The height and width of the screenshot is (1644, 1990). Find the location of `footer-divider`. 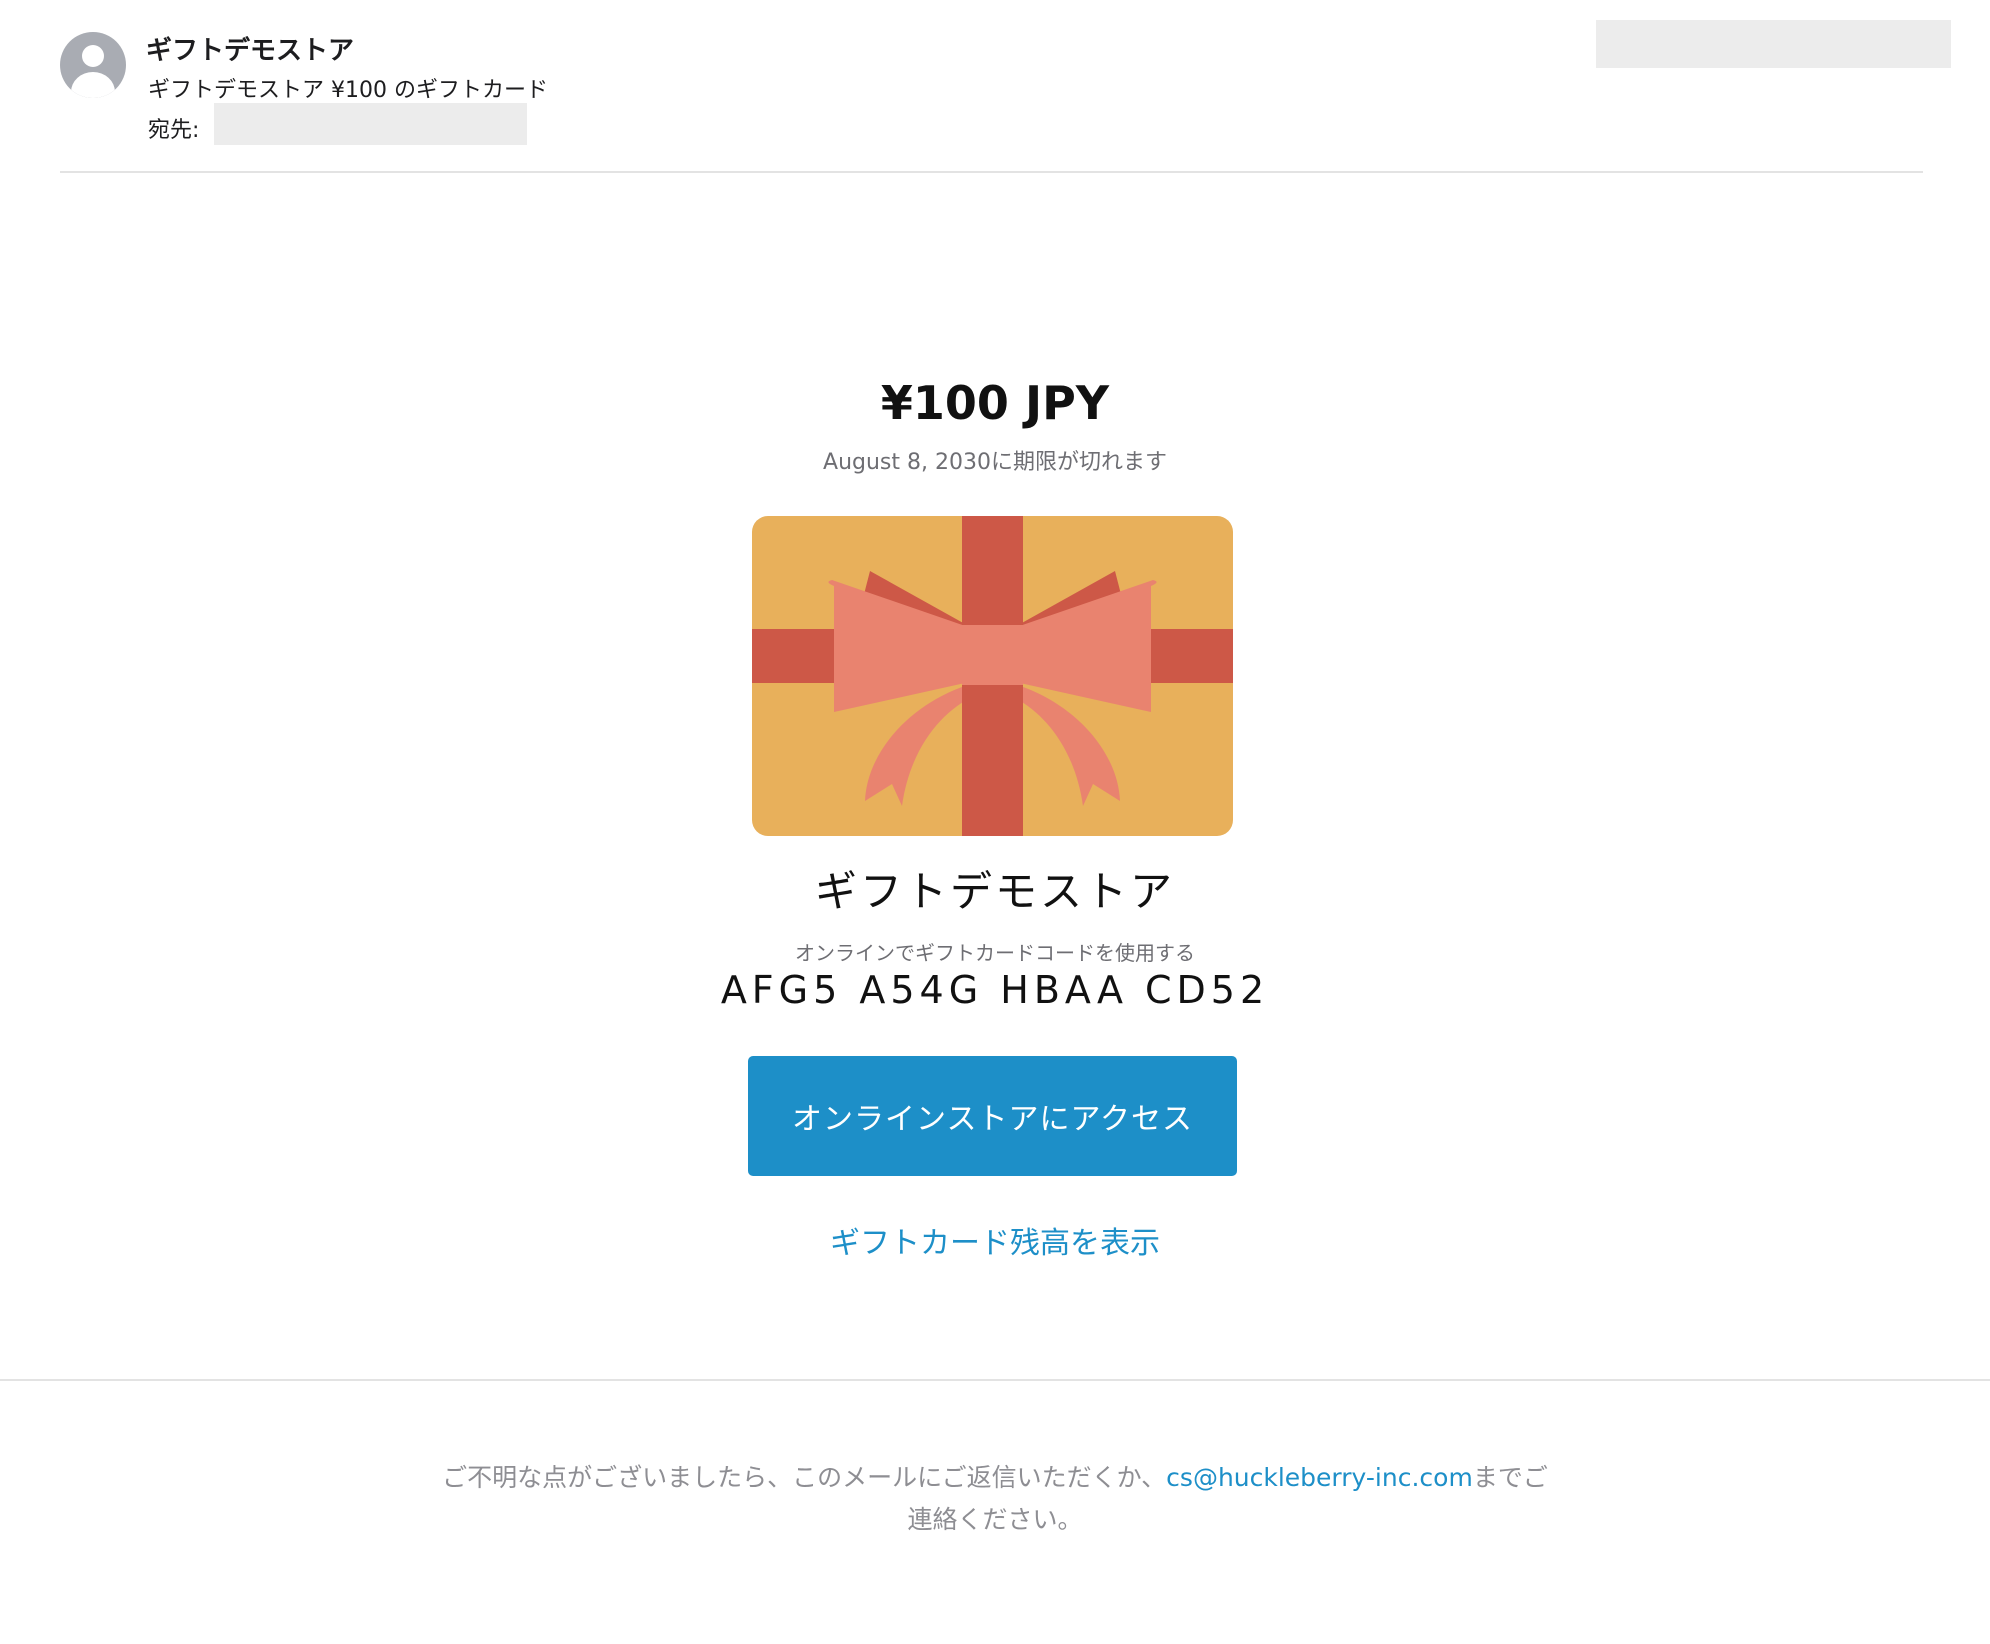

footer-divider is located at coordinates (995, 1380).